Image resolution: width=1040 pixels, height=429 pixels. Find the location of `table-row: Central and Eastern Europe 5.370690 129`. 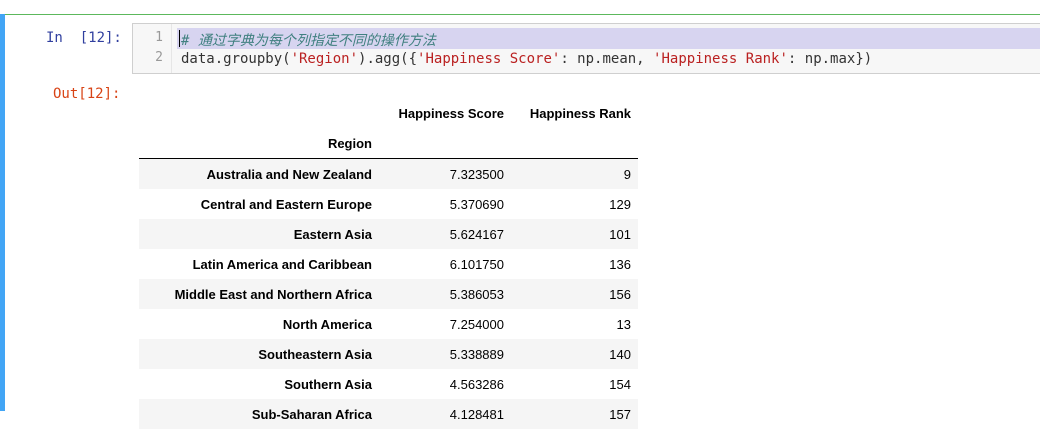

table-row: Central and Eastern Europe 5.370690 129 is located at coordinates (388, 204).